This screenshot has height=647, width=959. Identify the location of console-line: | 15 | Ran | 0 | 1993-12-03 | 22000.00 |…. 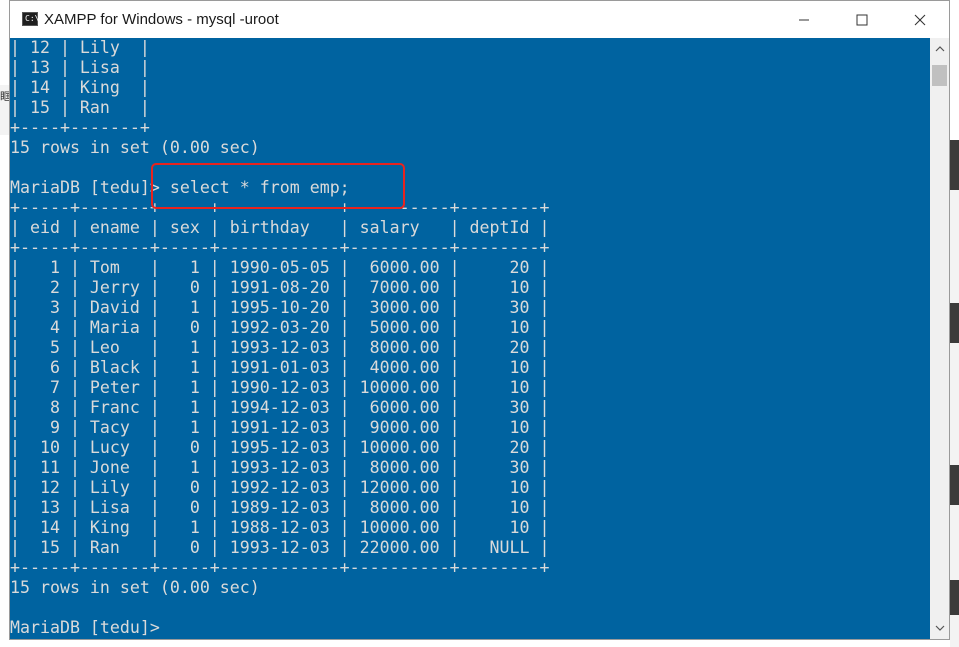
(280, 547).